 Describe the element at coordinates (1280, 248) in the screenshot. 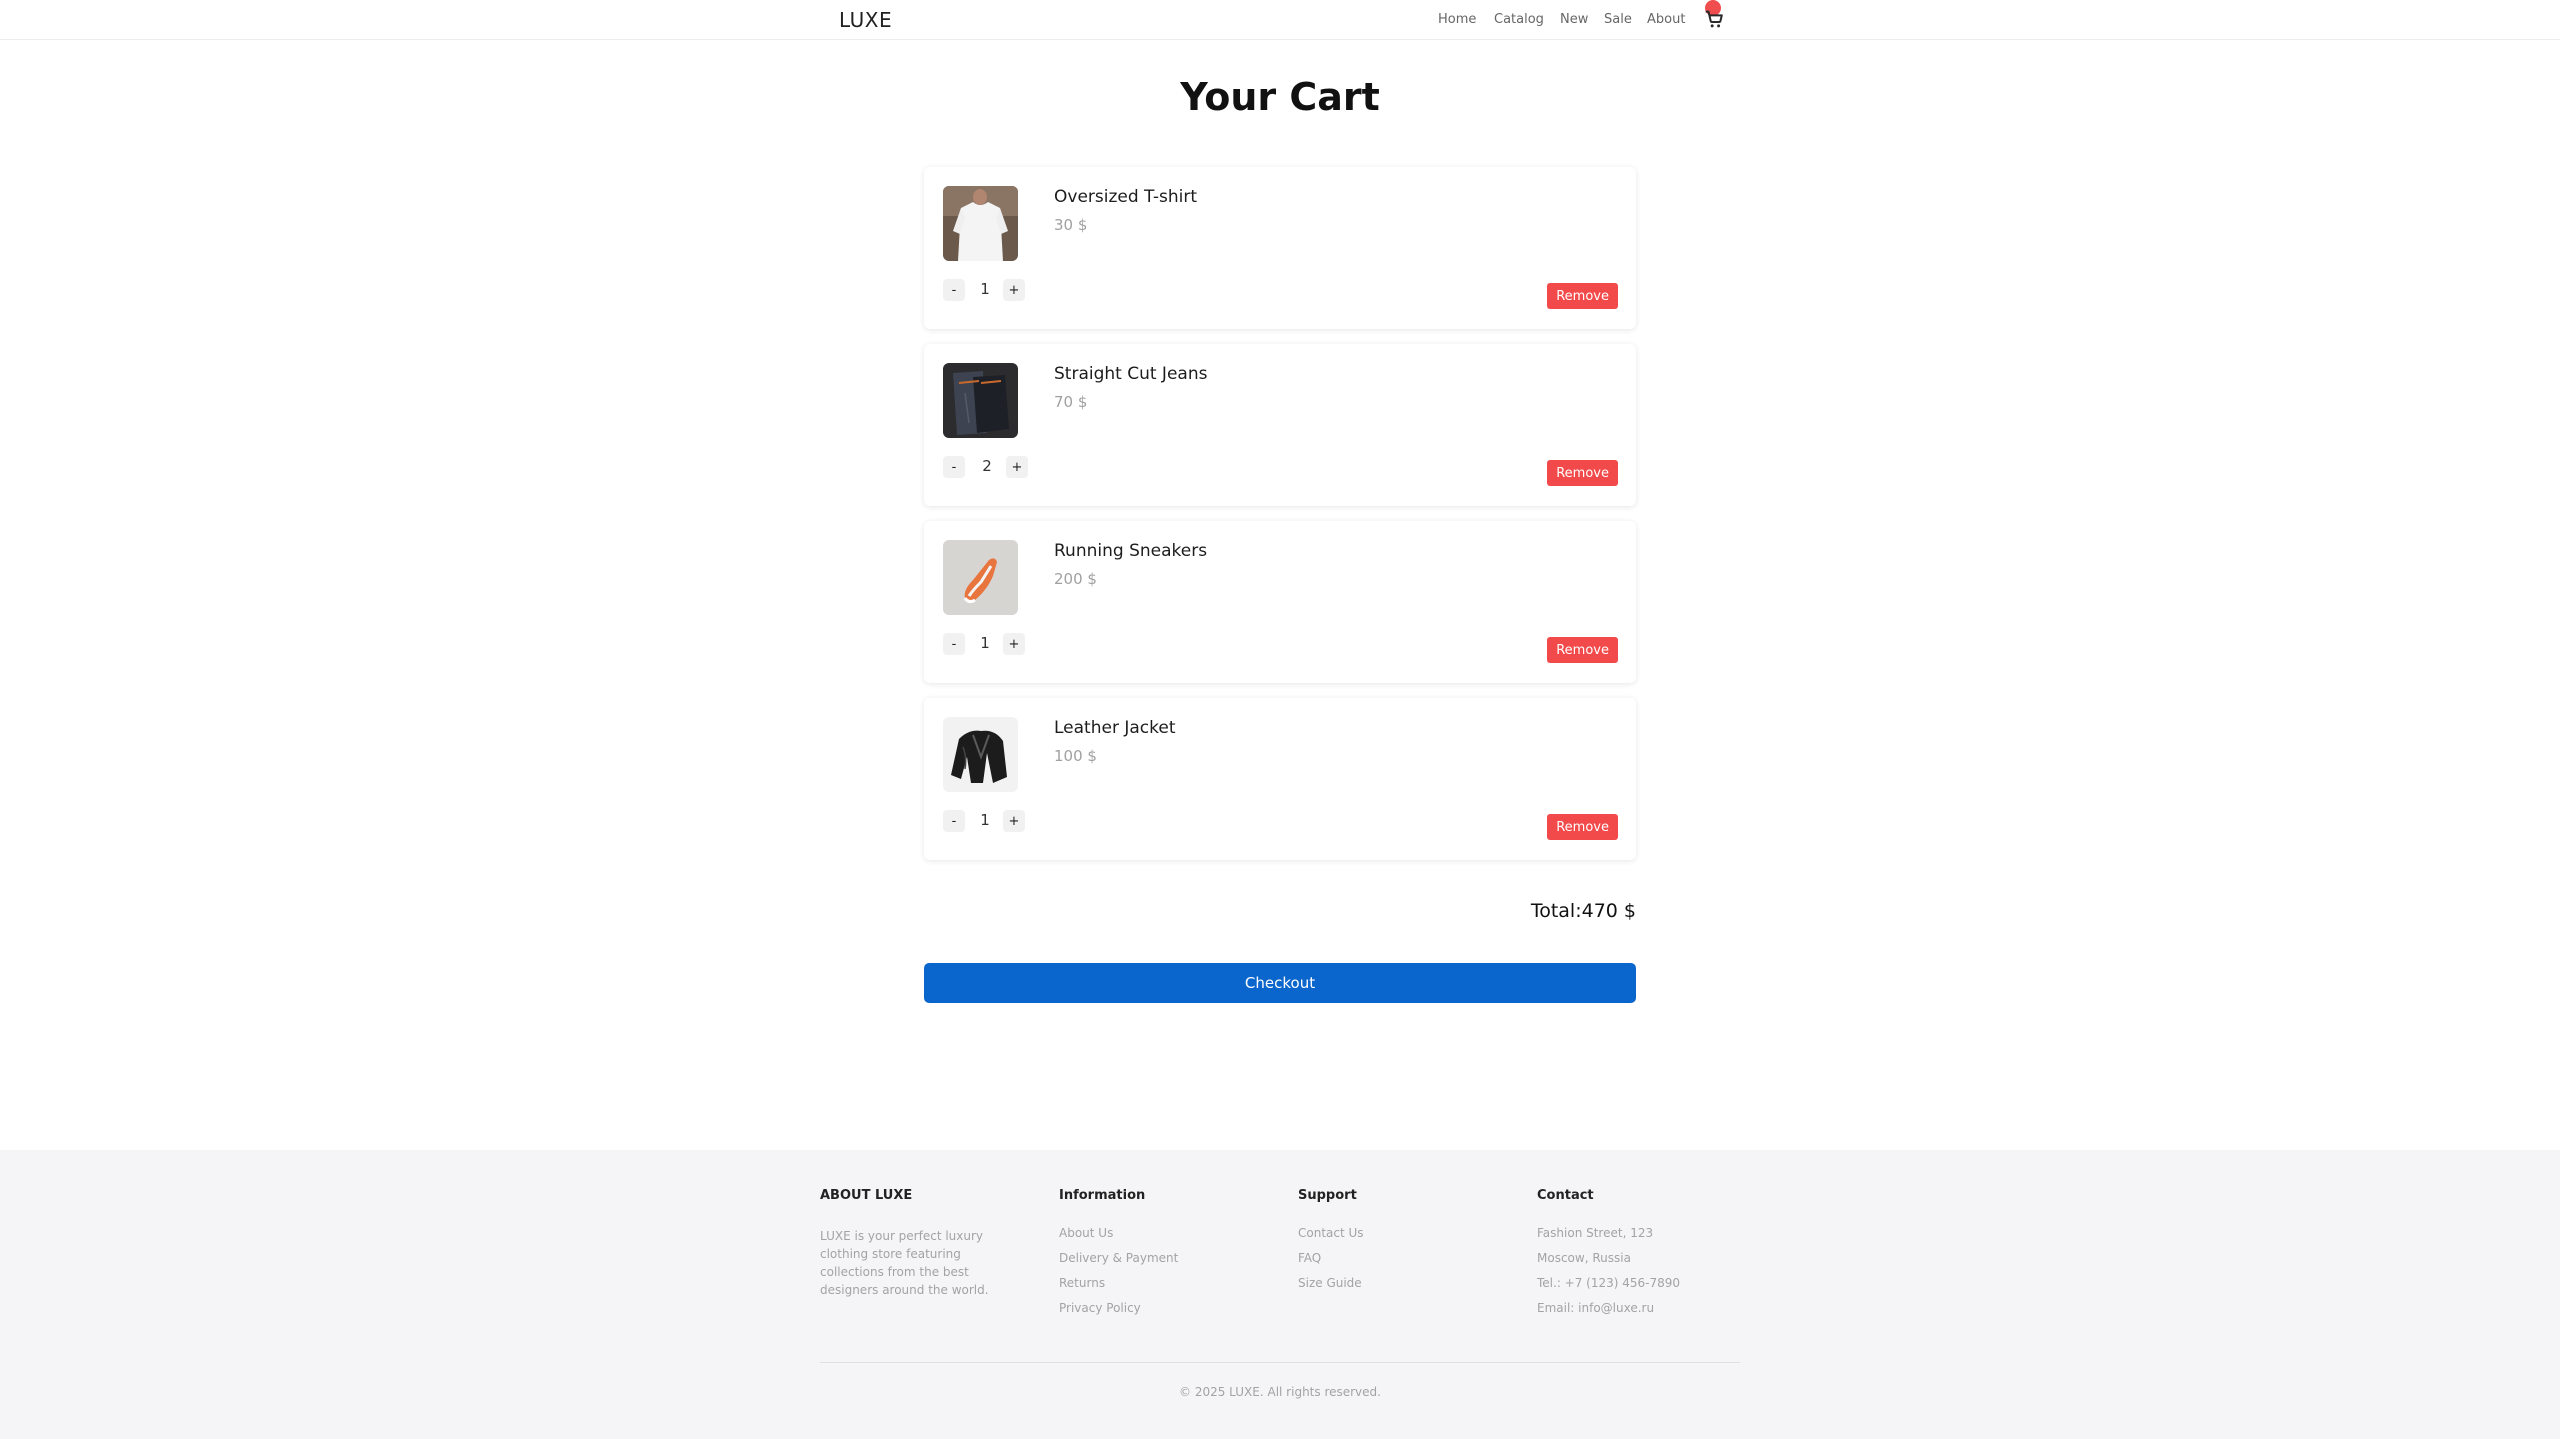

I see `cart-item-card: Oversized T-shirt 30 $ - 1 + Remove` at that location.